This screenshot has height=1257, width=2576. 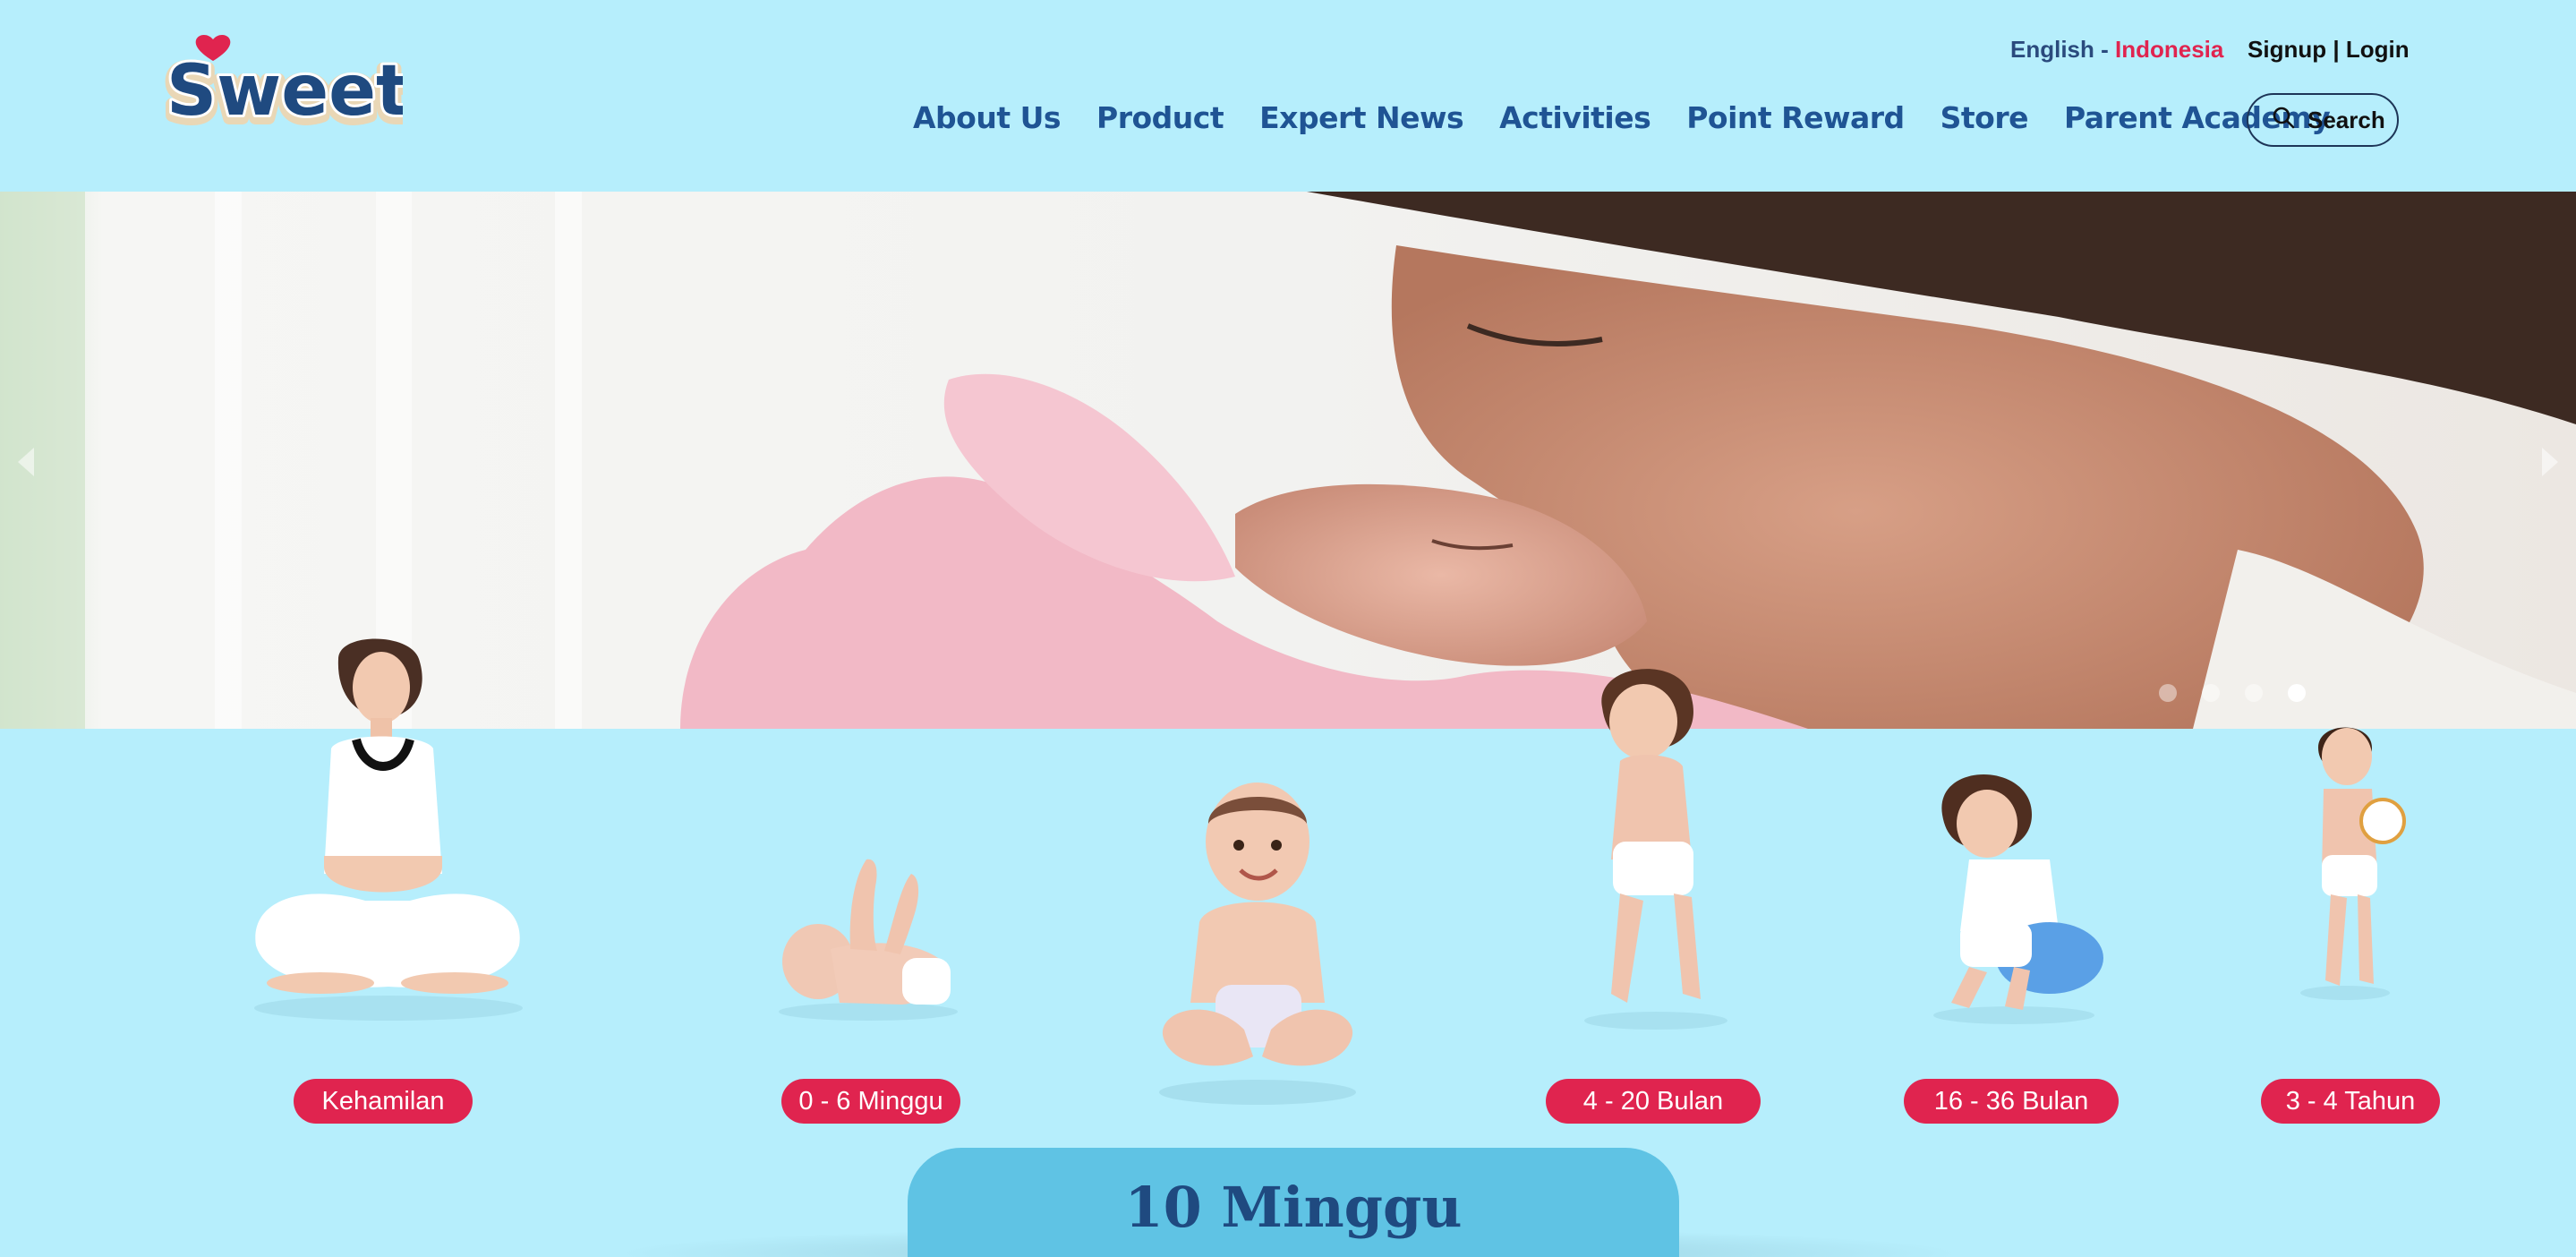 What do you see at coordinates (1361, 118) in the screenshot?
I see `nav-expert-news: Expert News` at bounding box center [1361, 118].